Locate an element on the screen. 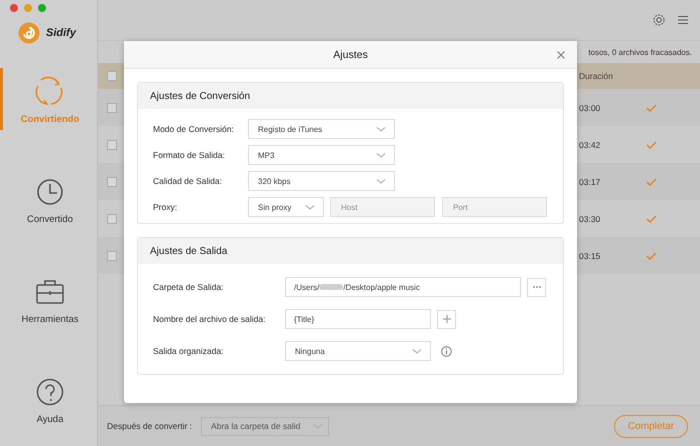 This screenshot has width=700, height=446. table-cell: 03:17 is located at coordinates (589, 181).